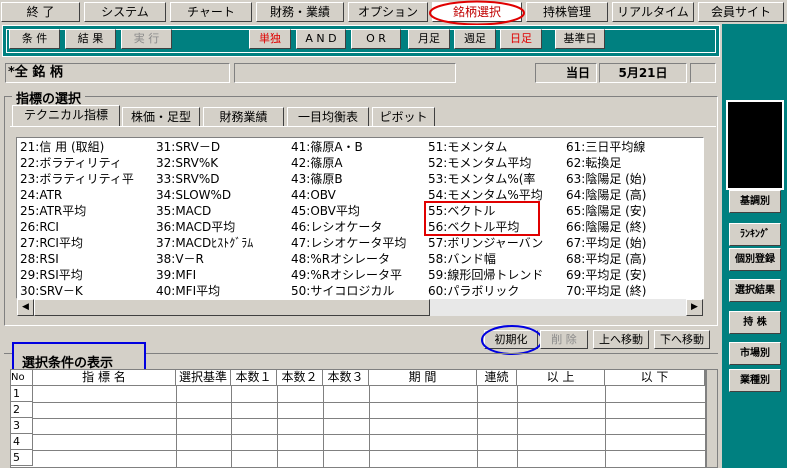  What do you see at coordinates (222, 290) in the screenshot?
I see `indicator-item: 40:MFI平均` at bounding box center [222, 290].